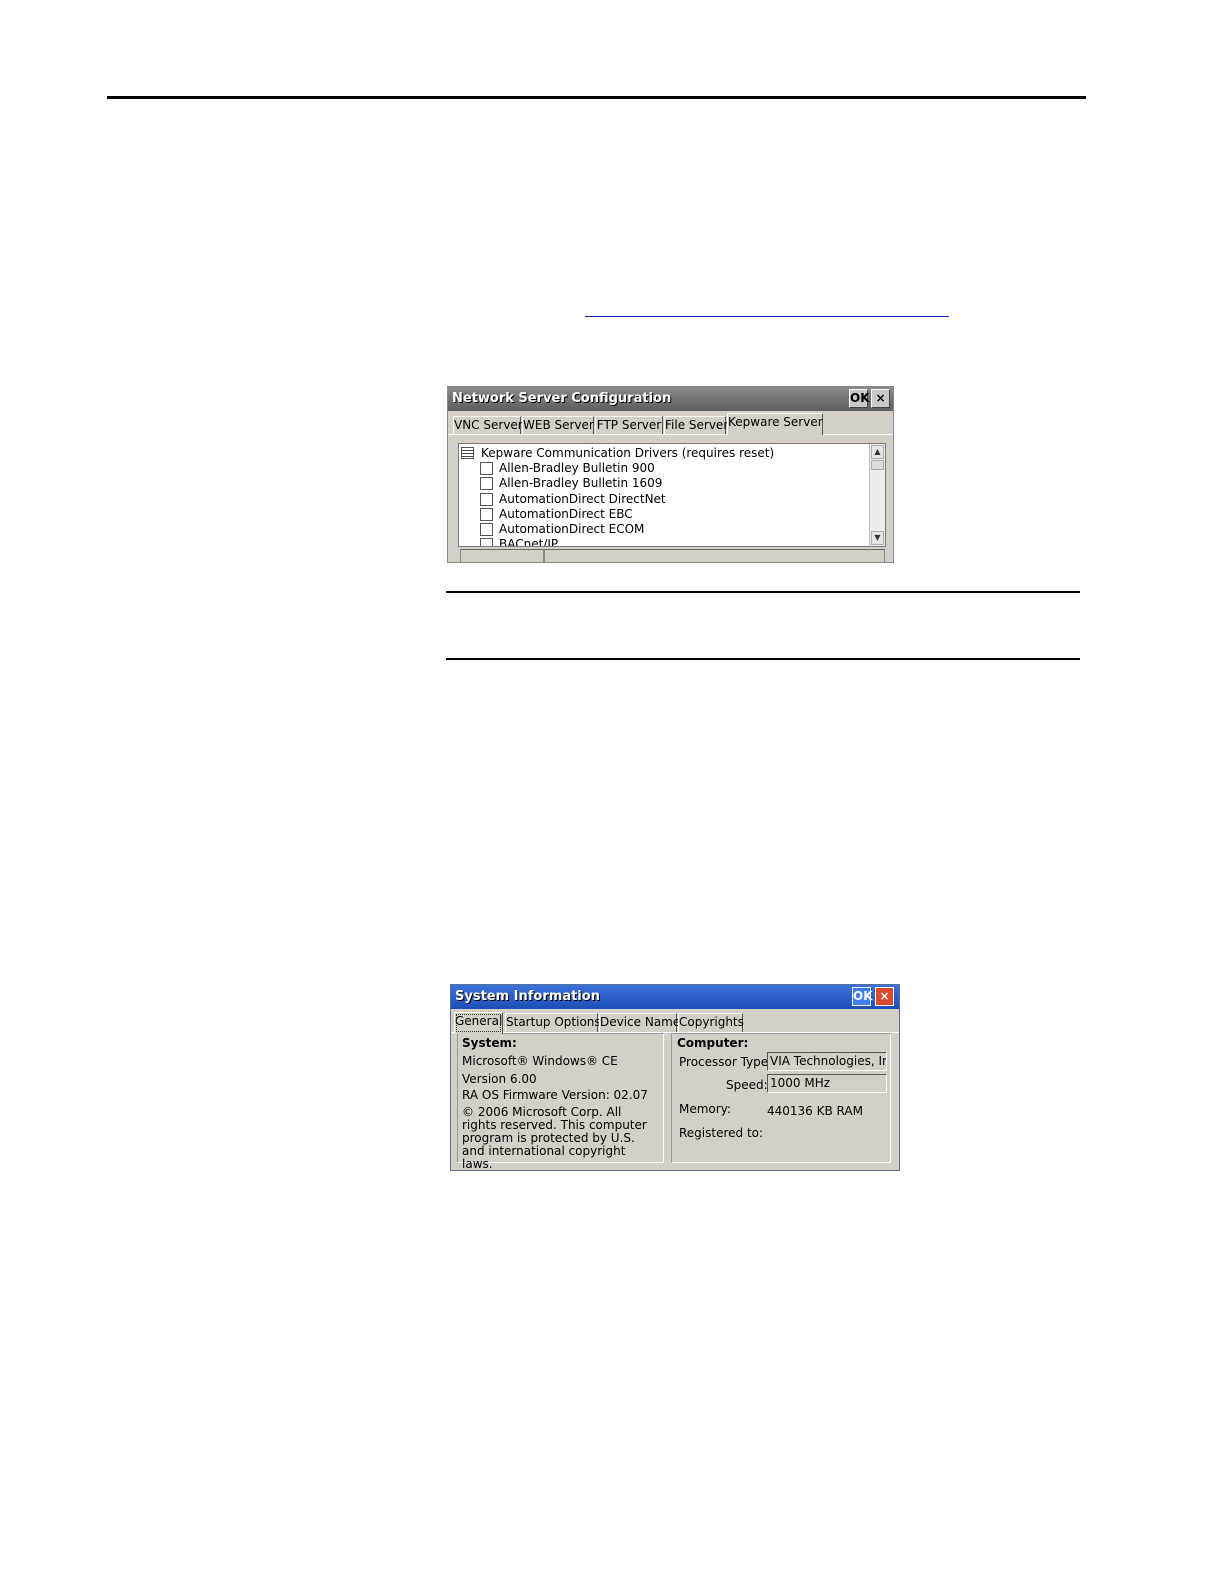 Image resolution: width=1224 pixels, height=1584 pixels. I want to click on hyperlink-underline, so click(767, 316).